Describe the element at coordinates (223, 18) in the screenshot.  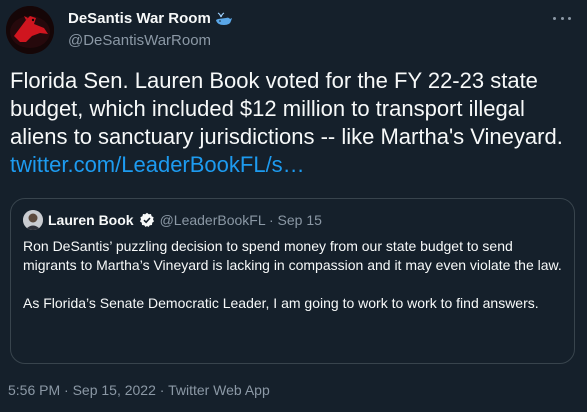
I see `spouting-whale-icon` at that location.